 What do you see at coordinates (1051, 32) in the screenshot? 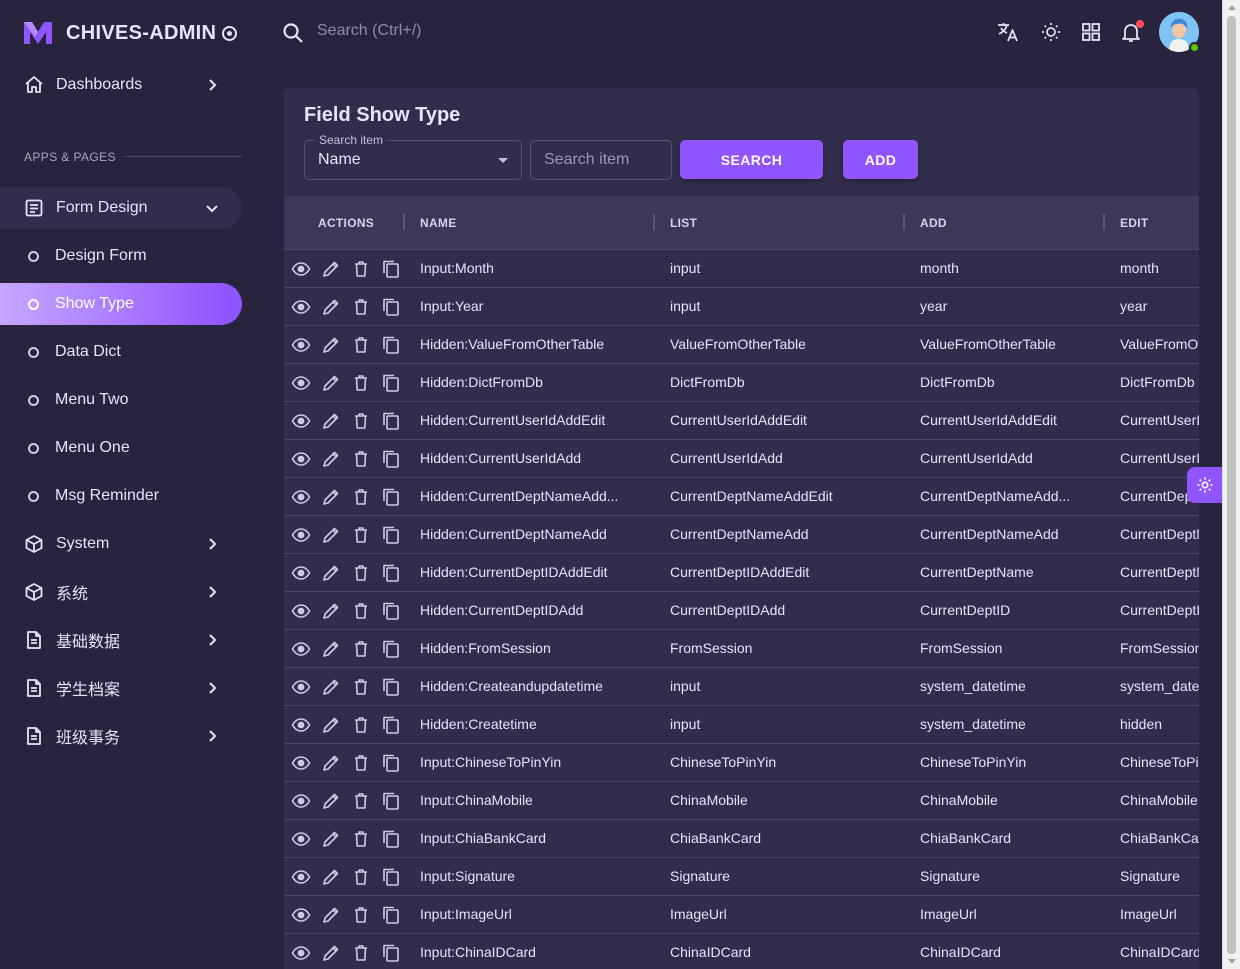
I see `theme-sun-icon` at bounding box center [1051, 32].